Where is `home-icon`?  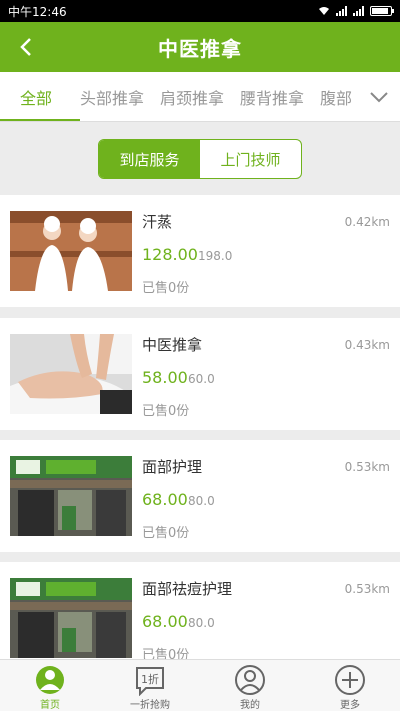 home-icon is located at coordinates (50, 679).